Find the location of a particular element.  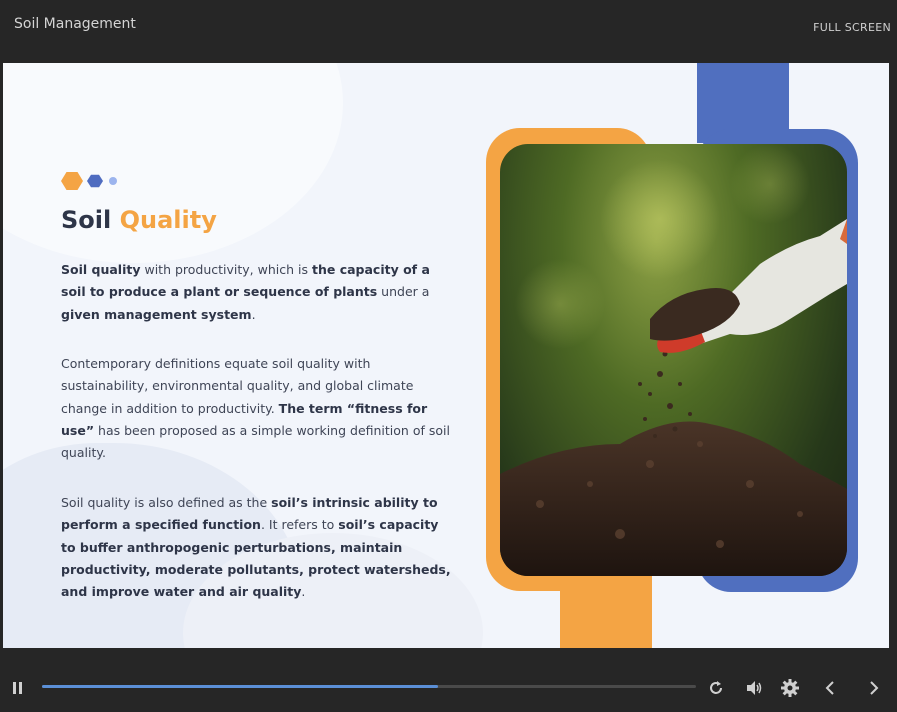

settings-button is located at coordinates (790, 688).